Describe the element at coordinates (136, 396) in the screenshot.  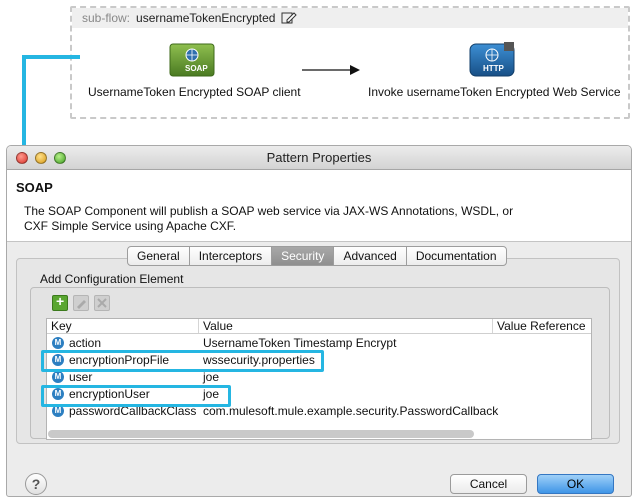
I see `highlight-encryption-user` at that location.